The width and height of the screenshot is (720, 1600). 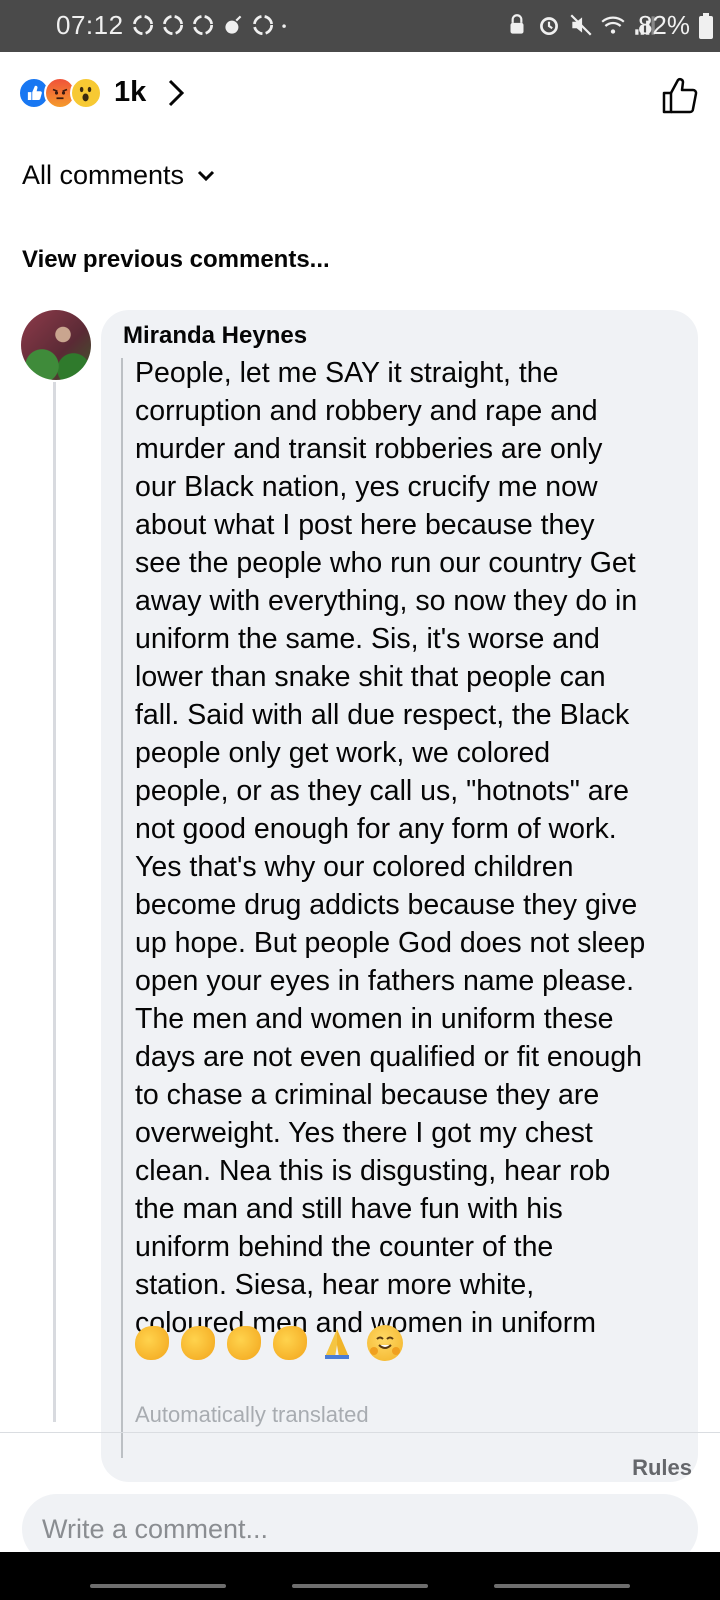 I want to click on rules-link: Rules, so click(x=662, y=1468).